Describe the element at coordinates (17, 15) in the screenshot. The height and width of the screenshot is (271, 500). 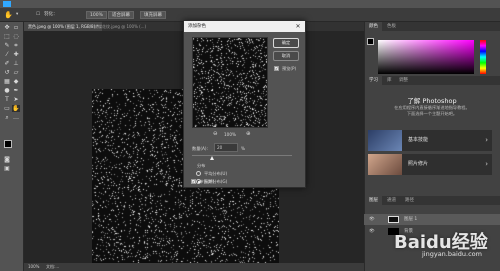
I see `tool-preset-chevron-icon: ▾` at that location.